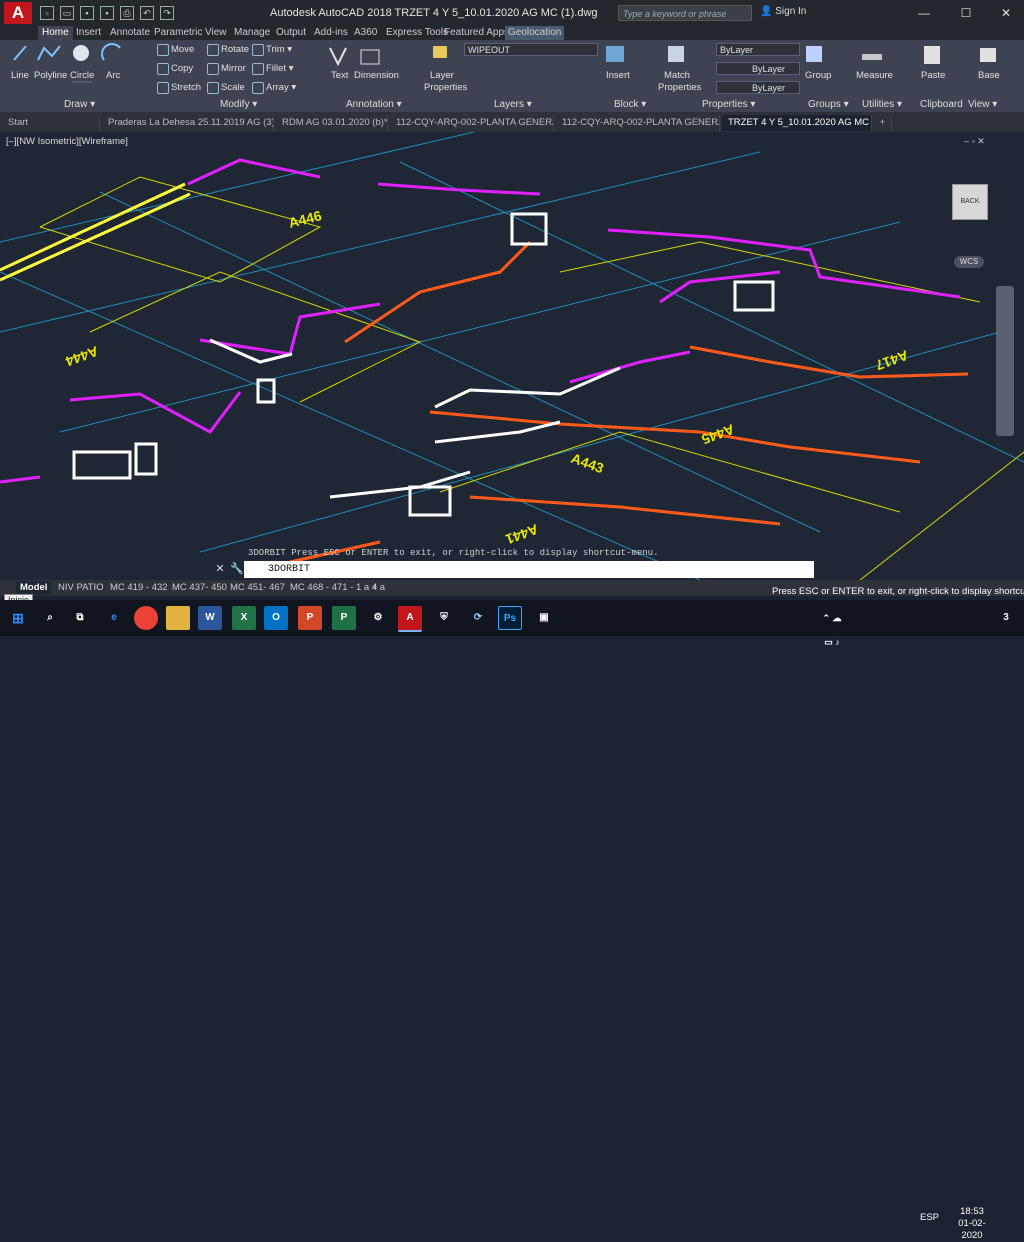 The image size is (1024, 1242). Describe the element at coordinates (758, 49) in the screenshot. I see `color-dropdown: ByLayer` at that location.